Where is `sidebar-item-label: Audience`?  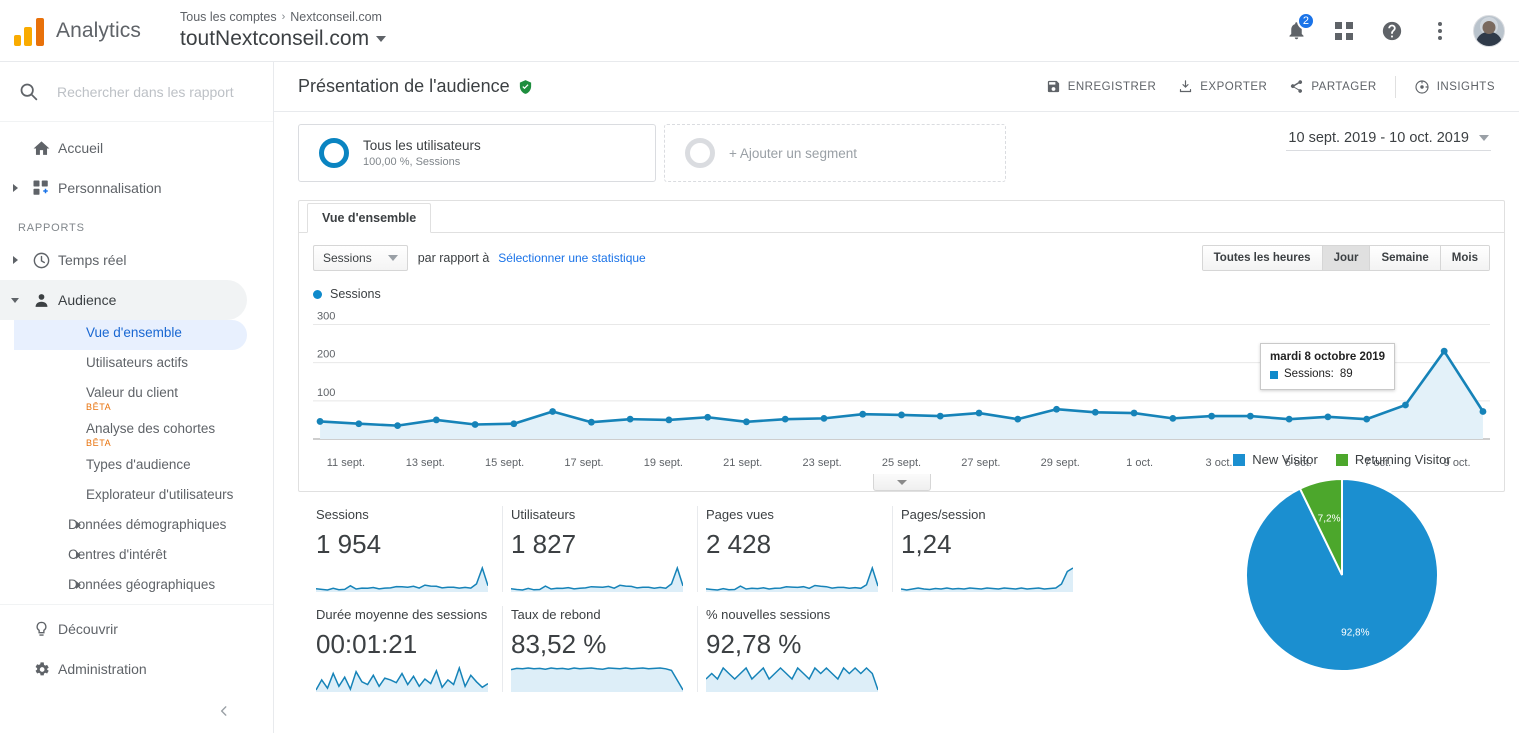
sidebar-item-label: Audience is located at coordinates (87, 300).